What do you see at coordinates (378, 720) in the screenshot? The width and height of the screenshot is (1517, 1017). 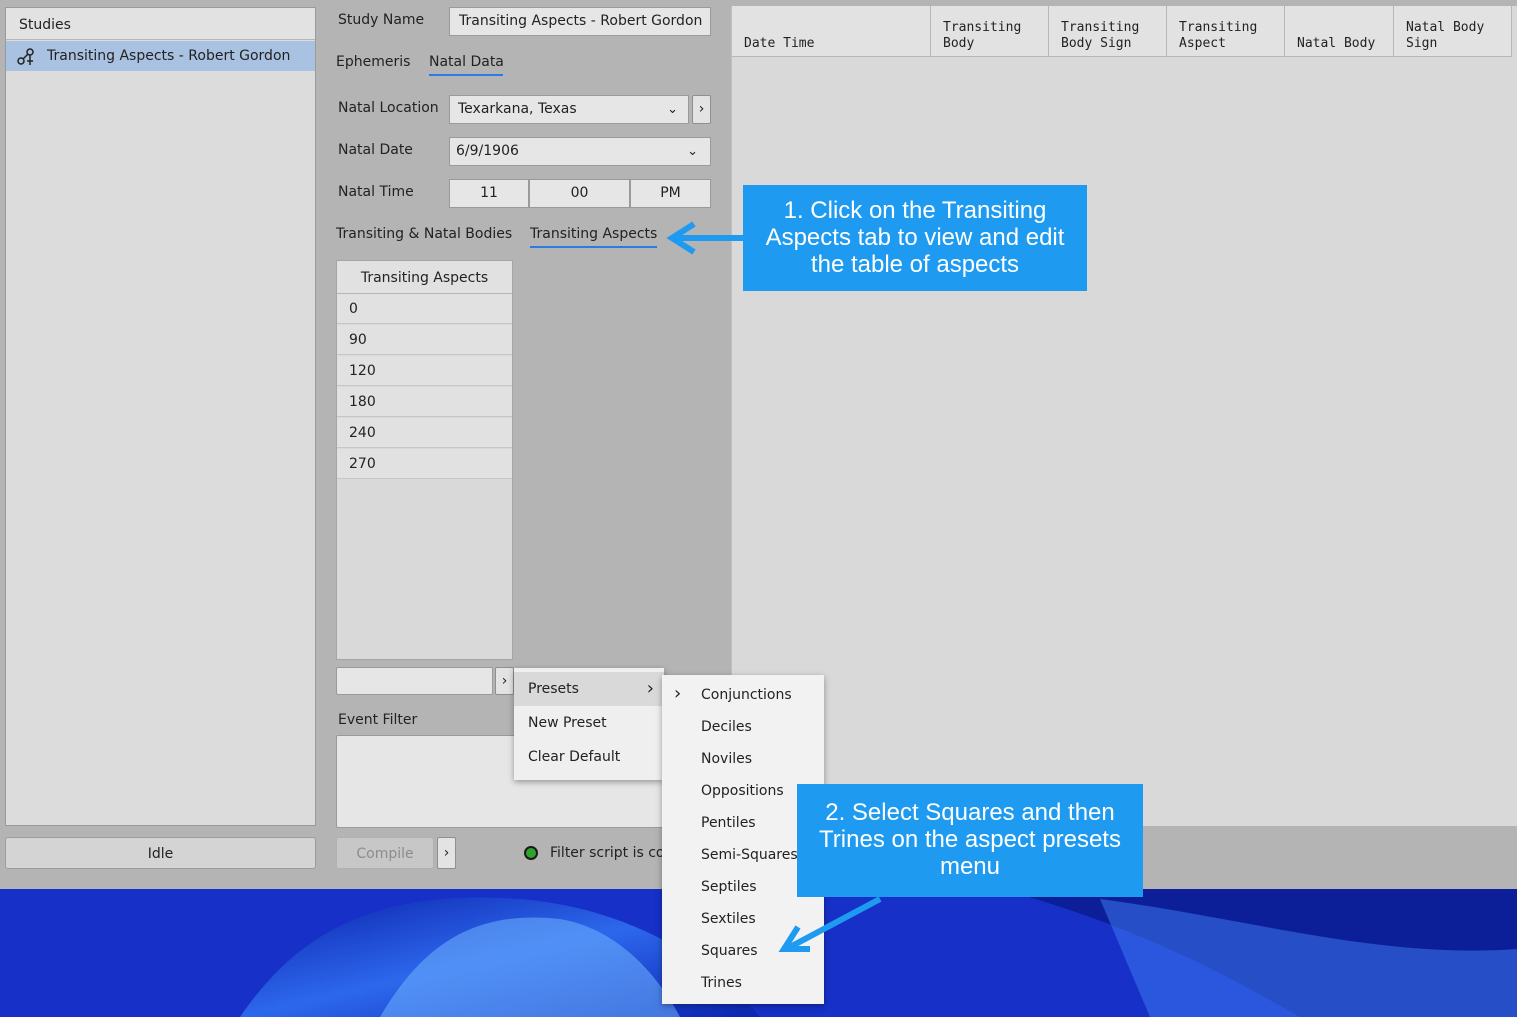 I see `event-filter-label: Event Filter` at bounding box center [378, 720].